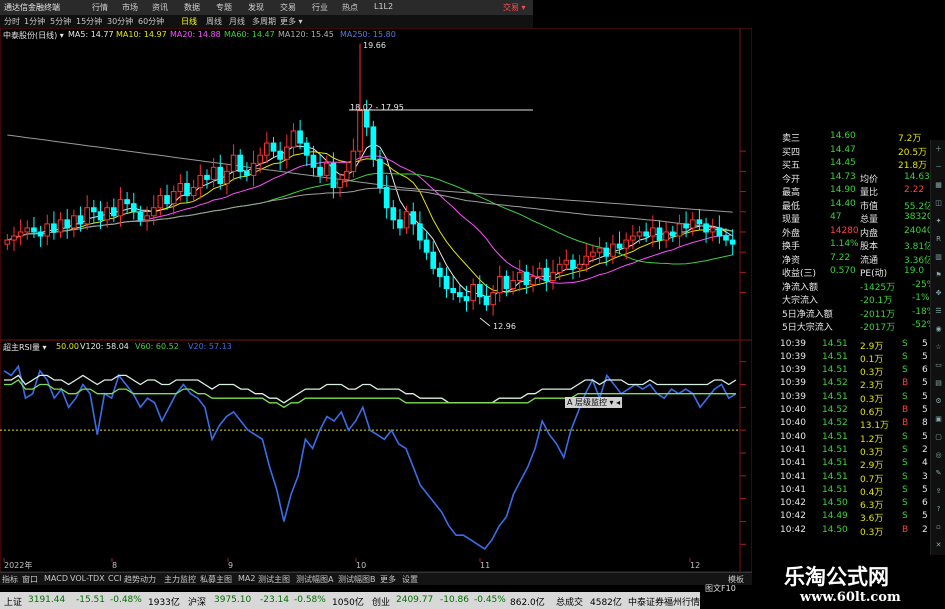  I want to click on trade-time: 10:40, so click(793, 423).